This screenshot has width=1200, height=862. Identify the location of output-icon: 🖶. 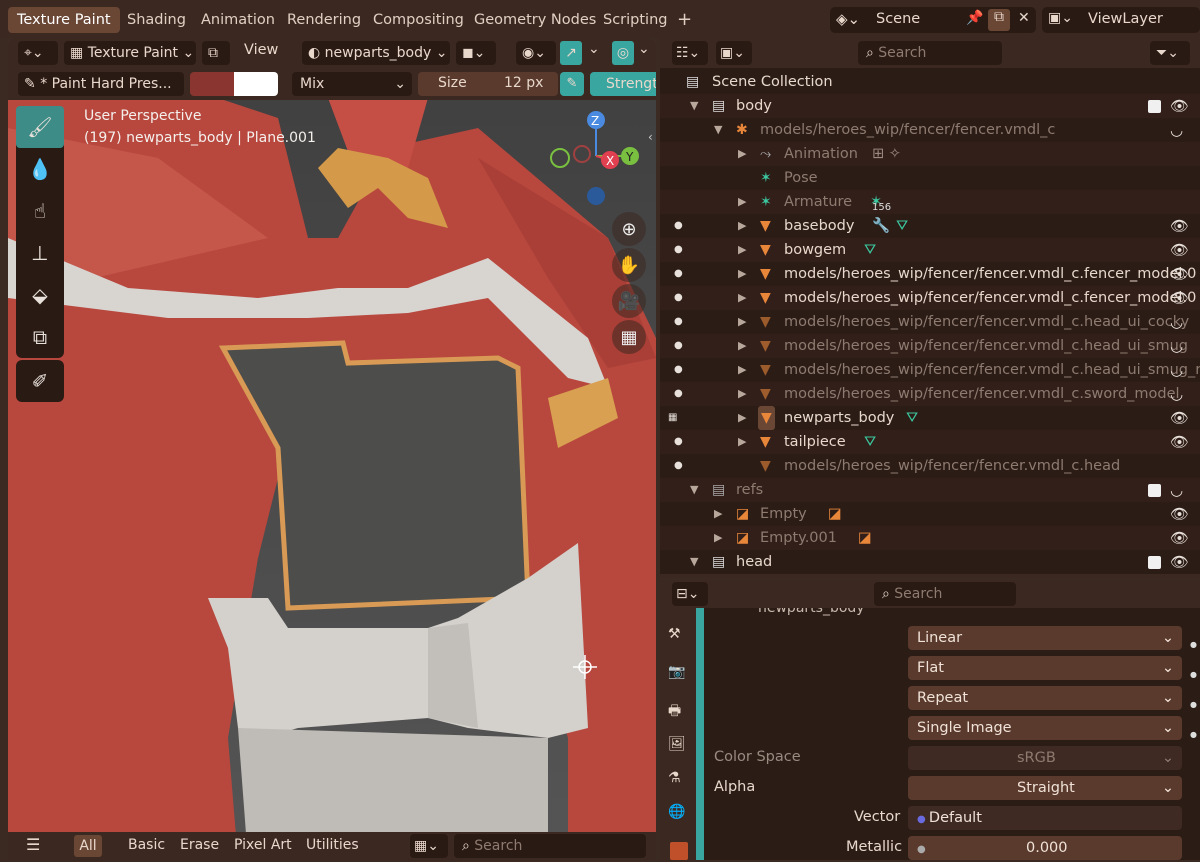
(674, 712).